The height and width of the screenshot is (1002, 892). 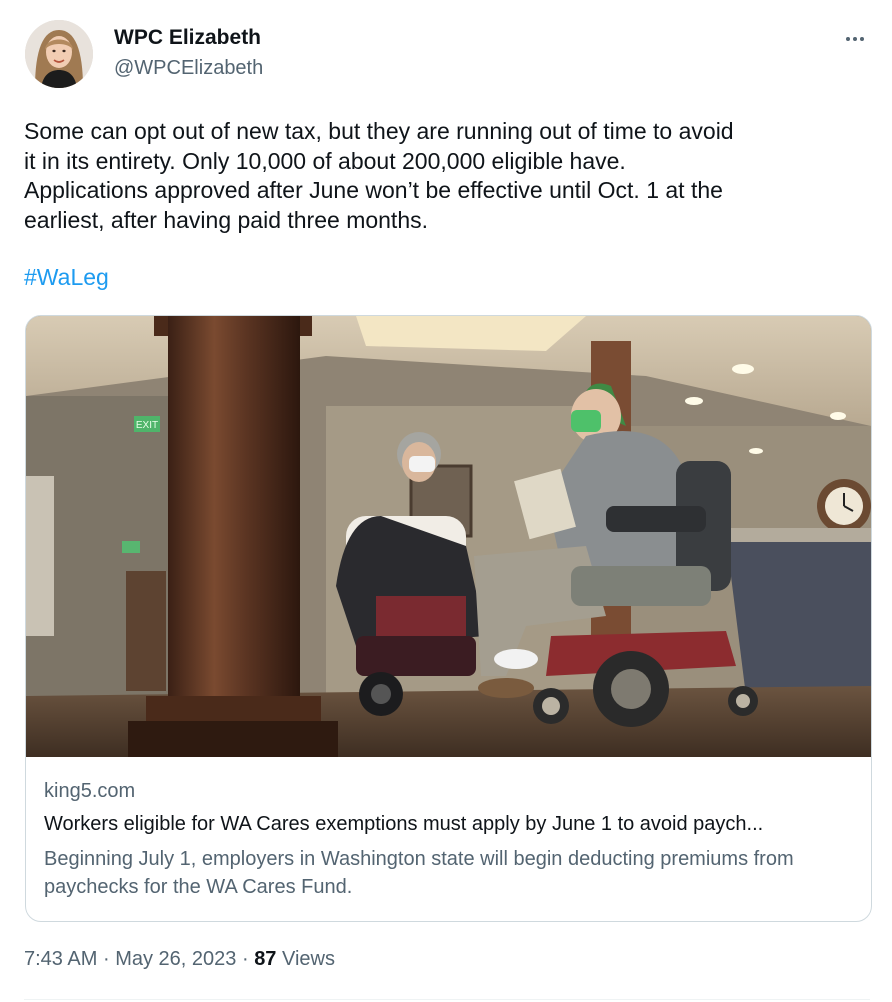 What do you see at coordinates (447, 999) in the screenshot?
I see `divider` at bounding box center [447, 999].